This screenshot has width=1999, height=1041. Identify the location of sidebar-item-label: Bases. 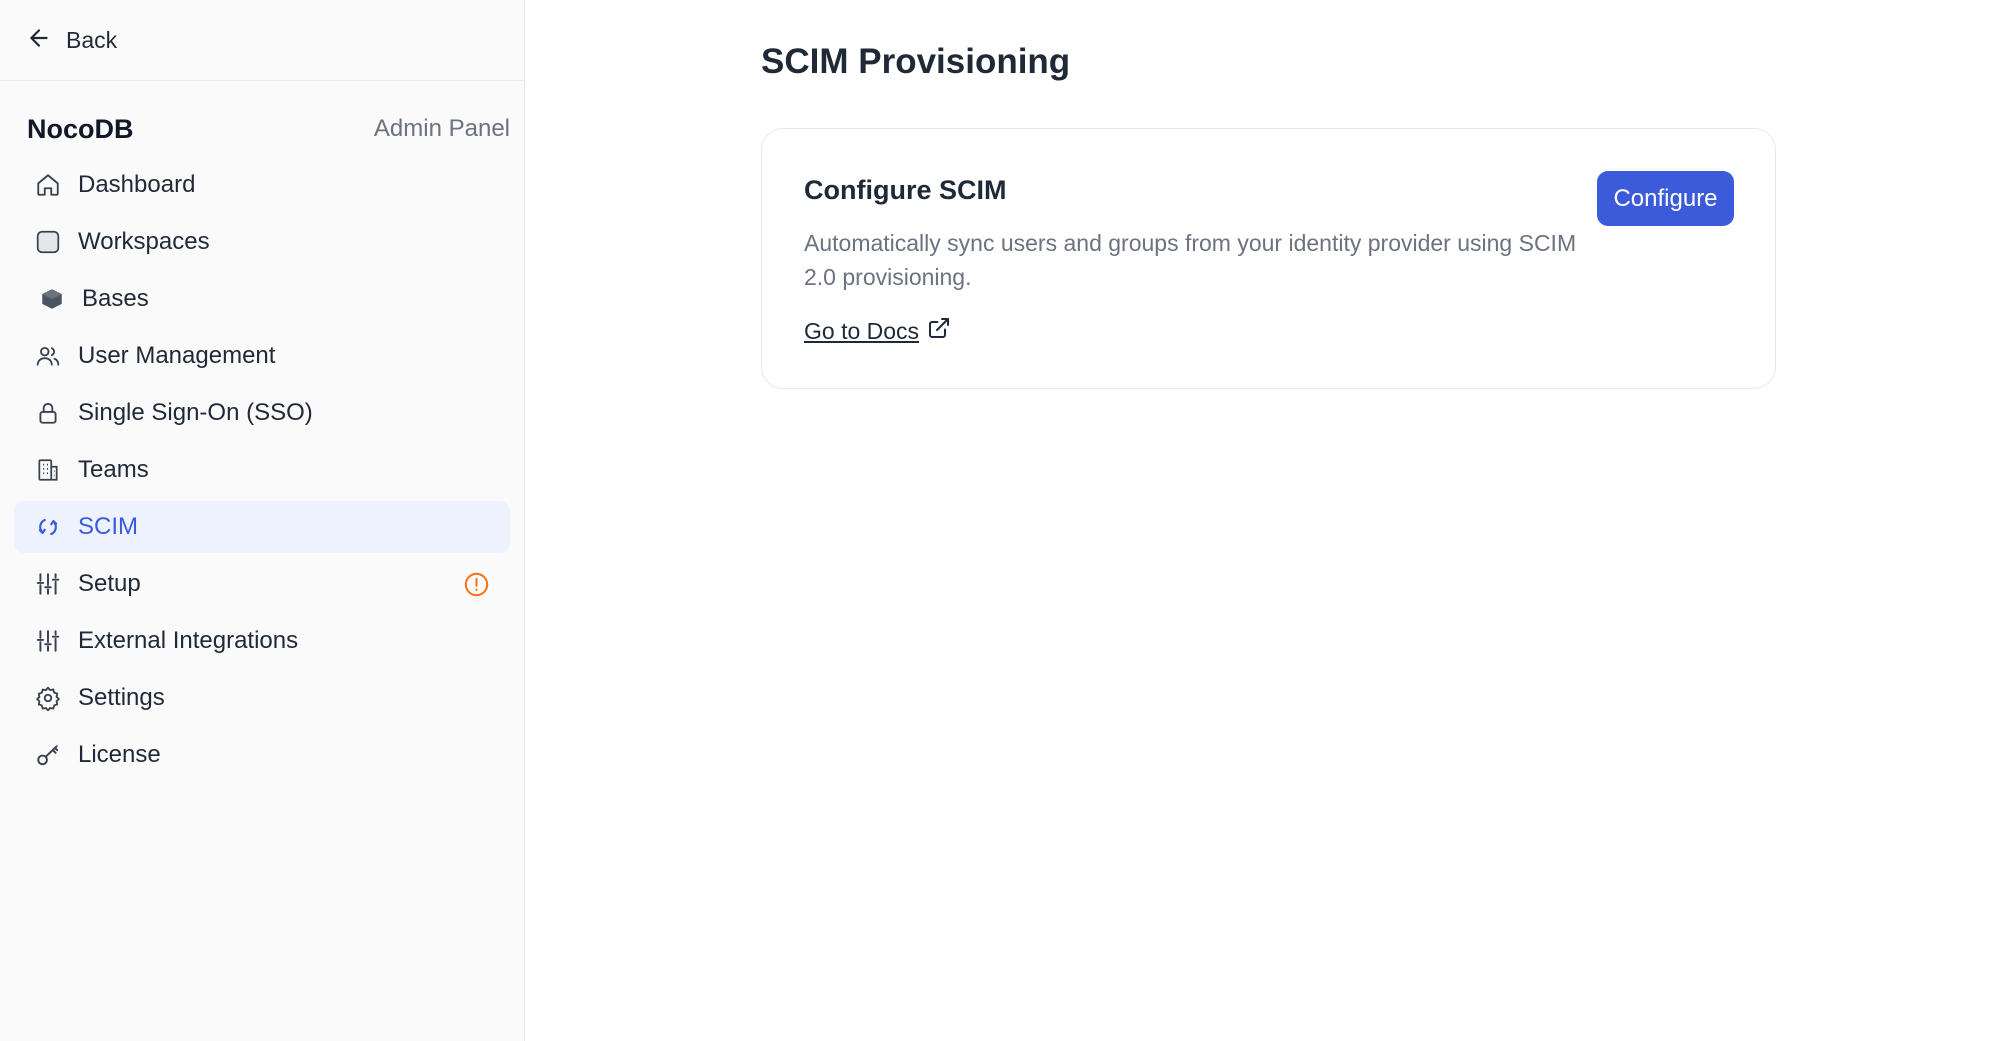
(115, 298).